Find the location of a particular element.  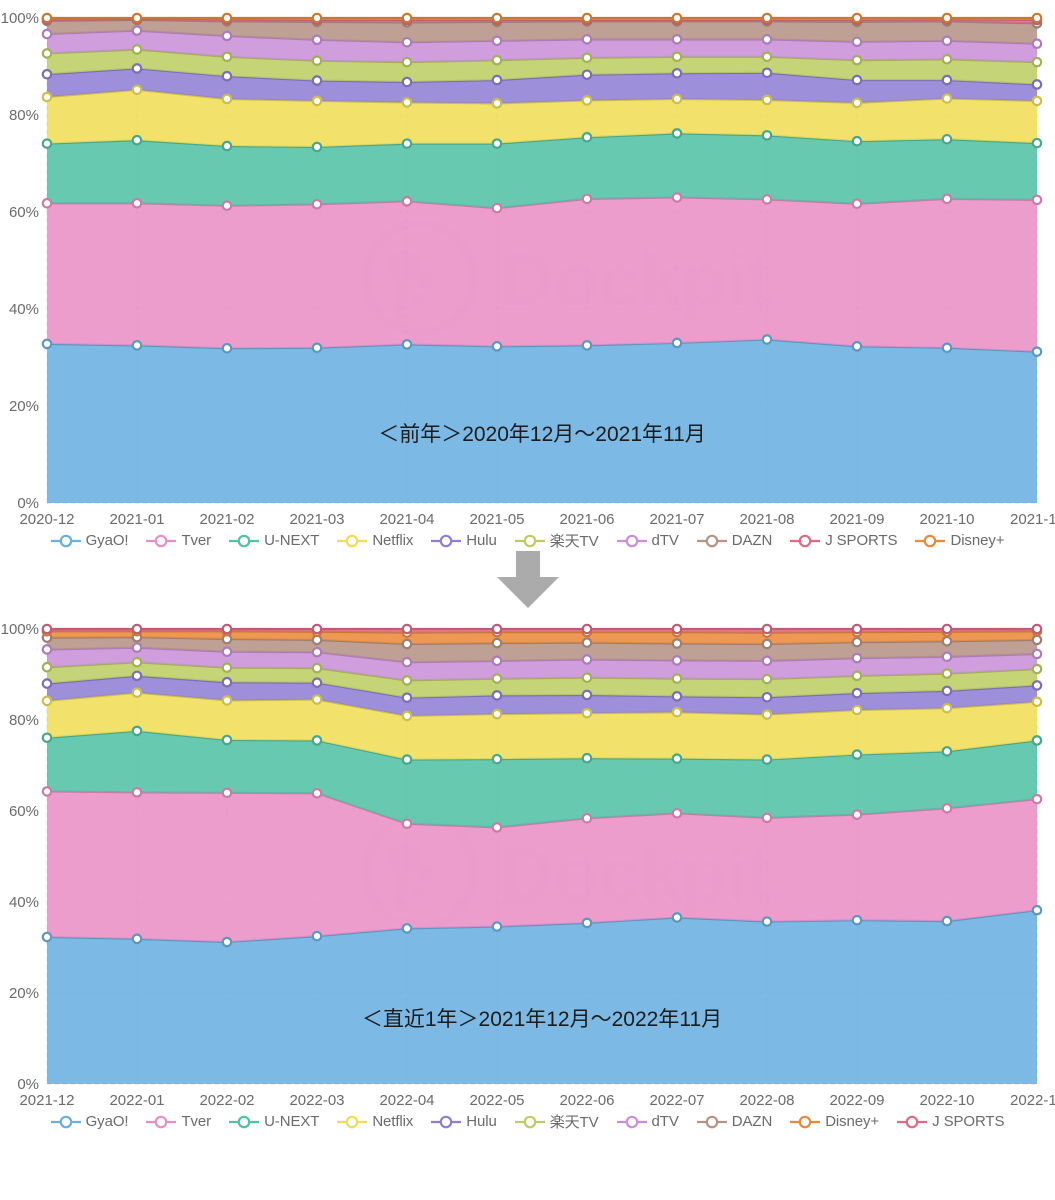

top-legend-item: Disney+ is located at coordinates (959, 540).